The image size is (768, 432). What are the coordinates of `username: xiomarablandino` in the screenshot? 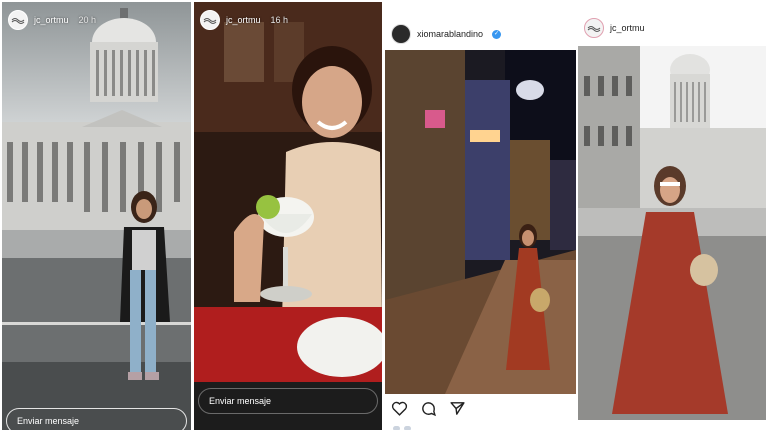 It's located at (450, 34).